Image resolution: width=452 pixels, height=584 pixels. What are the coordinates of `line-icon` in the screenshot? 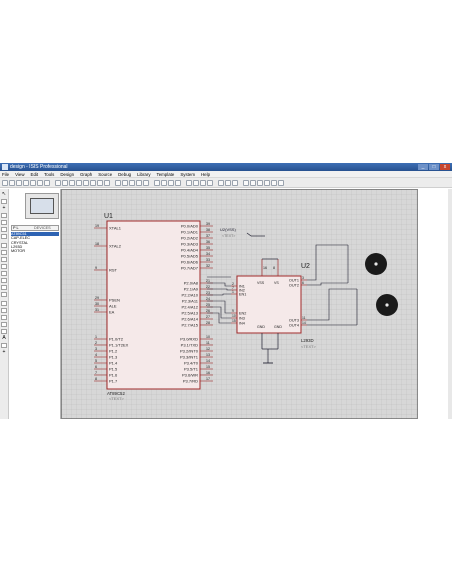 It's located at (4, 303).